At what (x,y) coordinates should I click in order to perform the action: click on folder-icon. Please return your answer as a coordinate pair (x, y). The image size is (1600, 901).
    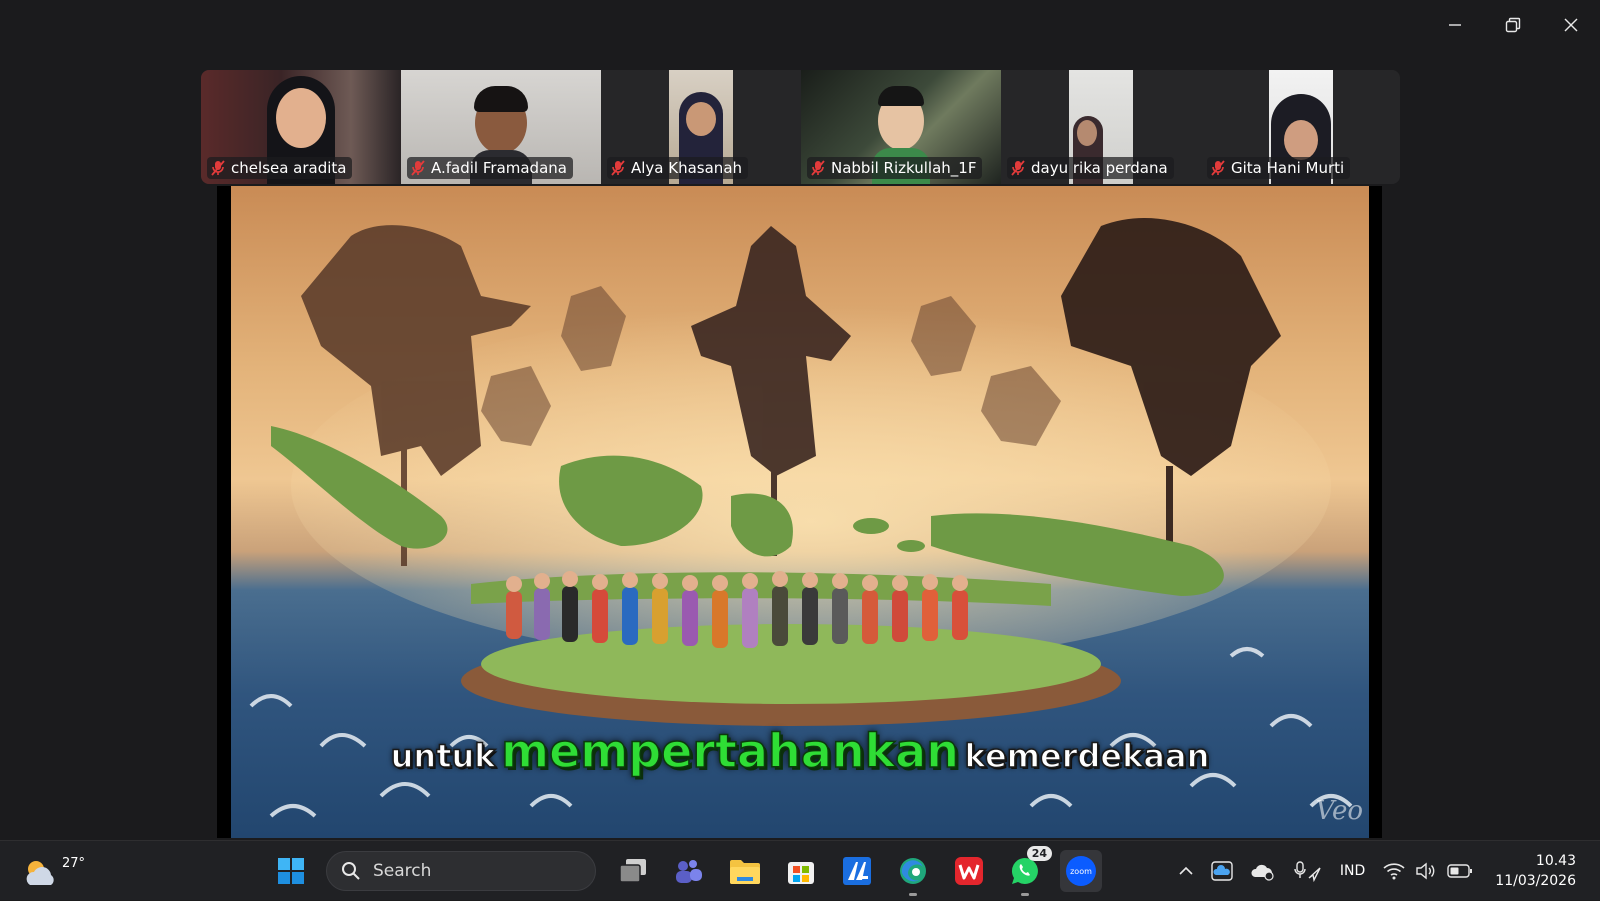
    Looking at the image, I should click on (745, 871).